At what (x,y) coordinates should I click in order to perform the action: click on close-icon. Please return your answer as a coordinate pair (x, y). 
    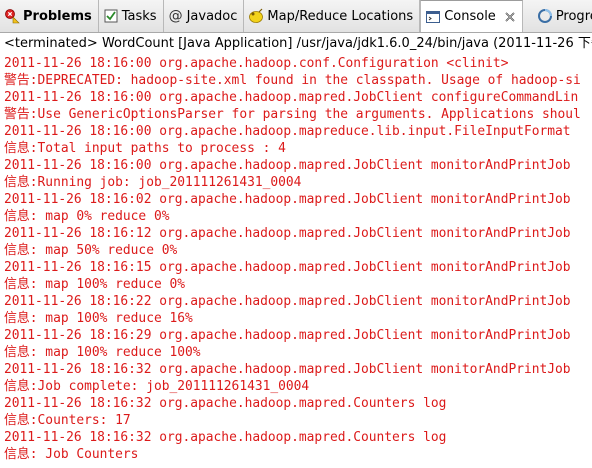
    Looking at the image, I should click on (510, 17).